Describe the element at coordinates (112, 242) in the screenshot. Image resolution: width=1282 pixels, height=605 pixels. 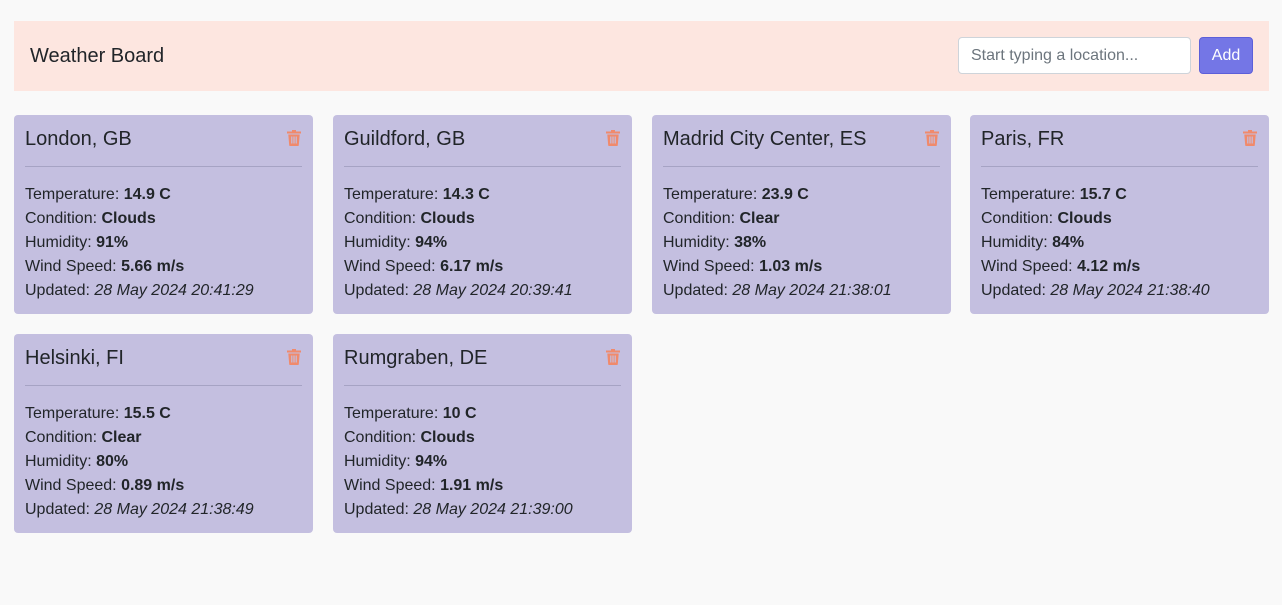
I see `humidity-value: 91%` at that location.